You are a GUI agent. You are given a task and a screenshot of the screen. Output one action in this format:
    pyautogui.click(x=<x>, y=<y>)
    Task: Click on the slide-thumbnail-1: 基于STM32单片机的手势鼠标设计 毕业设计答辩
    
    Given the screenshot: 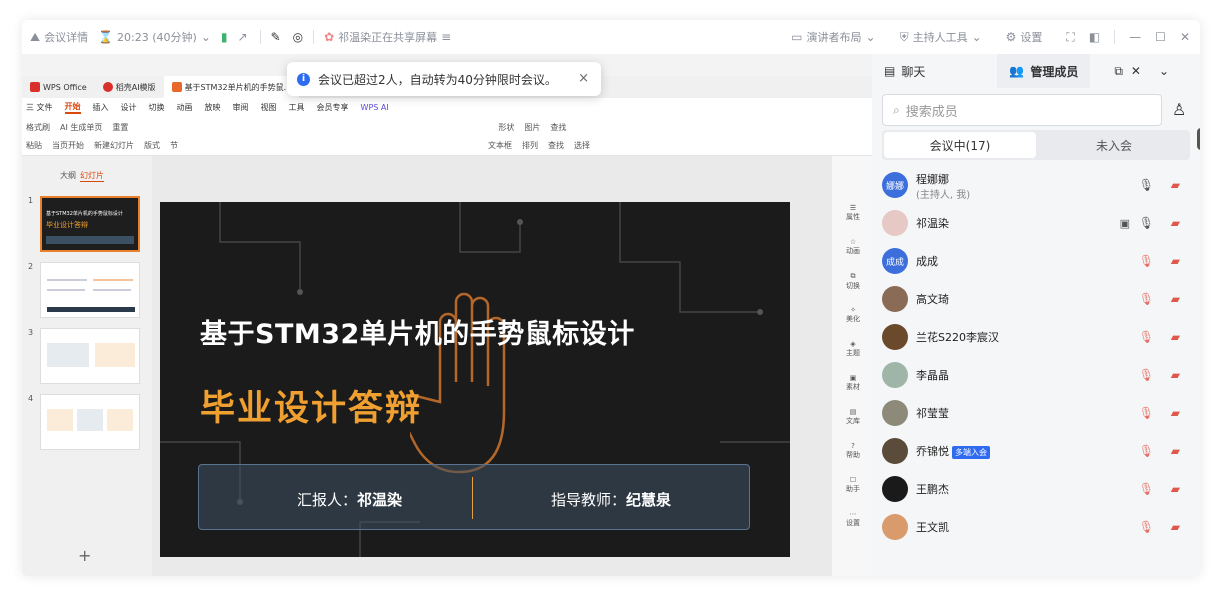 What is the action you would take?
    pyautogui.click(x=90, y=224)
    